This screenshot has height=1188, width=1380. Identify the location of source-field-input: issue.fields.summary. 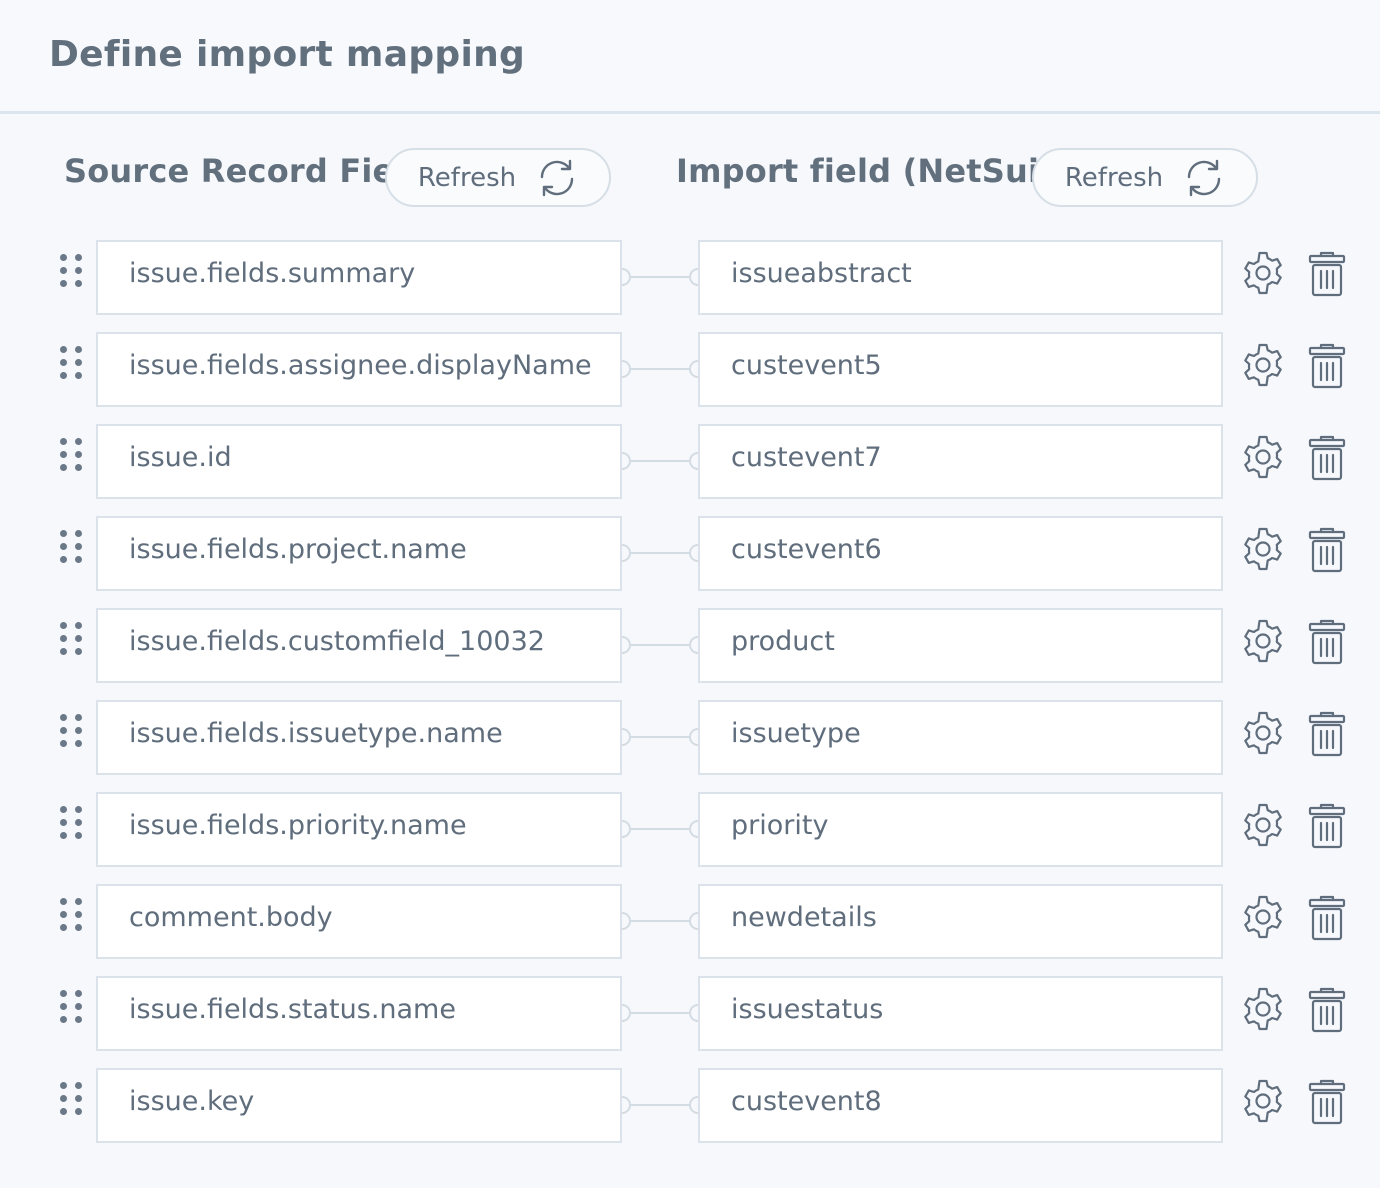
(359, 277).